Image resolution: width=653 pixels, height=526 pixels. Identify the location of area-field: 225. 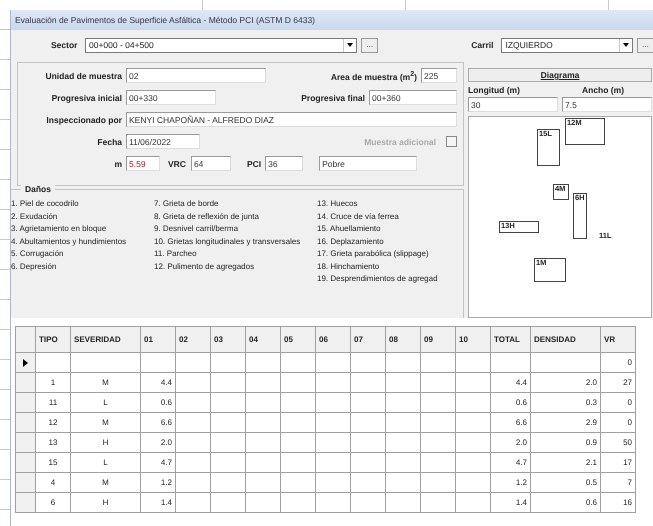
(439, 75).